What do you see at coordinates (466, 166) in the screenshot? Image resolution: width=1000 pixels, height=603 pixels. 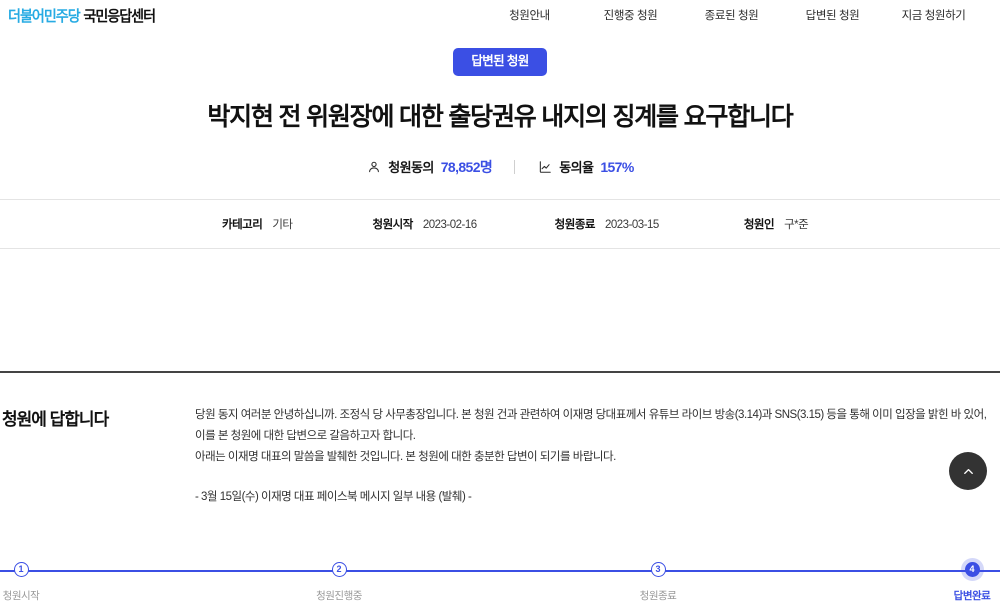 I see `stat-agree-value: 78,852명` at bounding box center [466, 166].